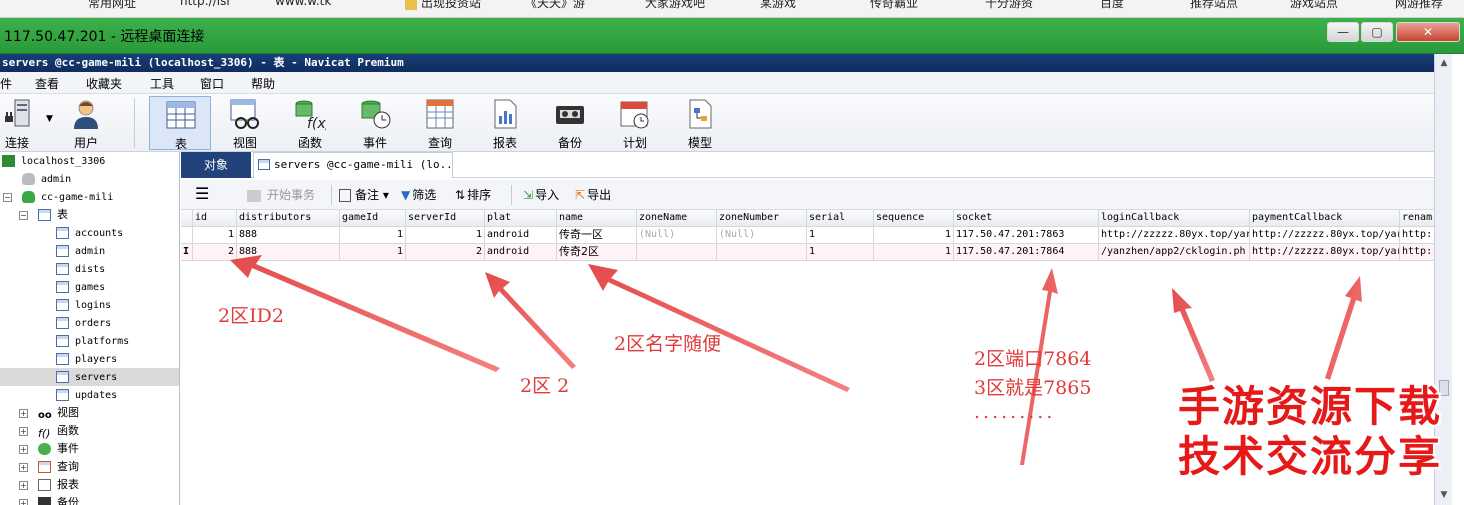  What do you see at coordinates (58, 413) in the screenshot?
I see `tree-views-group: oo 视图` at bounding box center [58, 413].